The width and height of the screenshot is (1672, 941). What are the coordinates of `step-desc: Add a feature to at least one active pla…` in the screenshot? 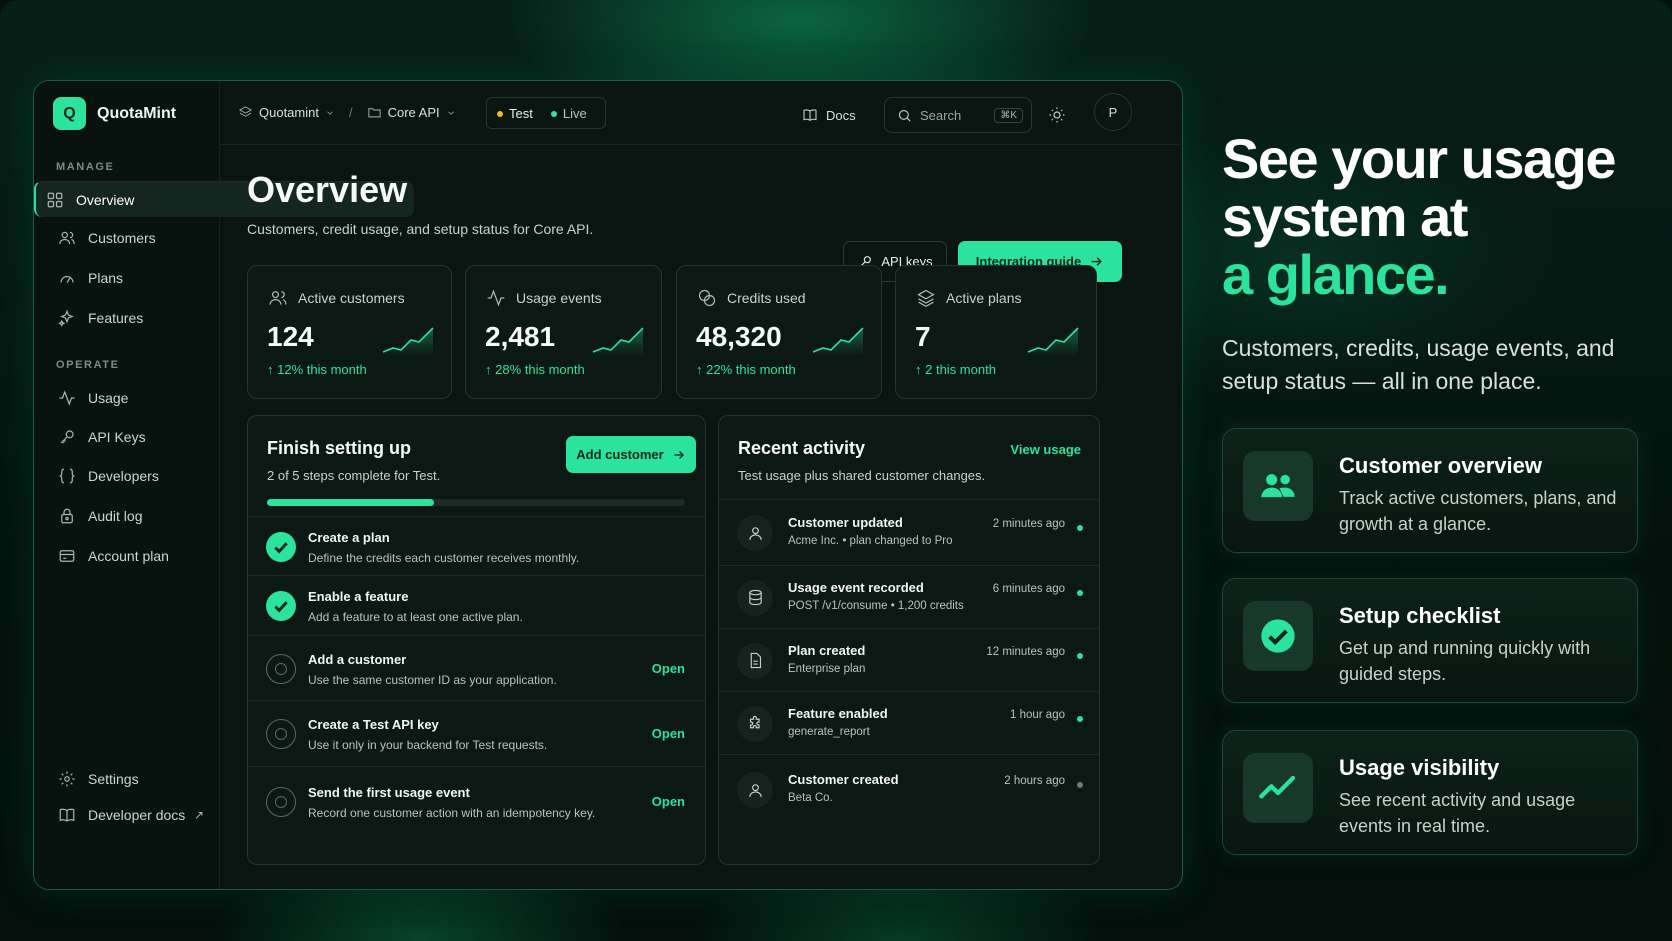 It's located at (415, 617).